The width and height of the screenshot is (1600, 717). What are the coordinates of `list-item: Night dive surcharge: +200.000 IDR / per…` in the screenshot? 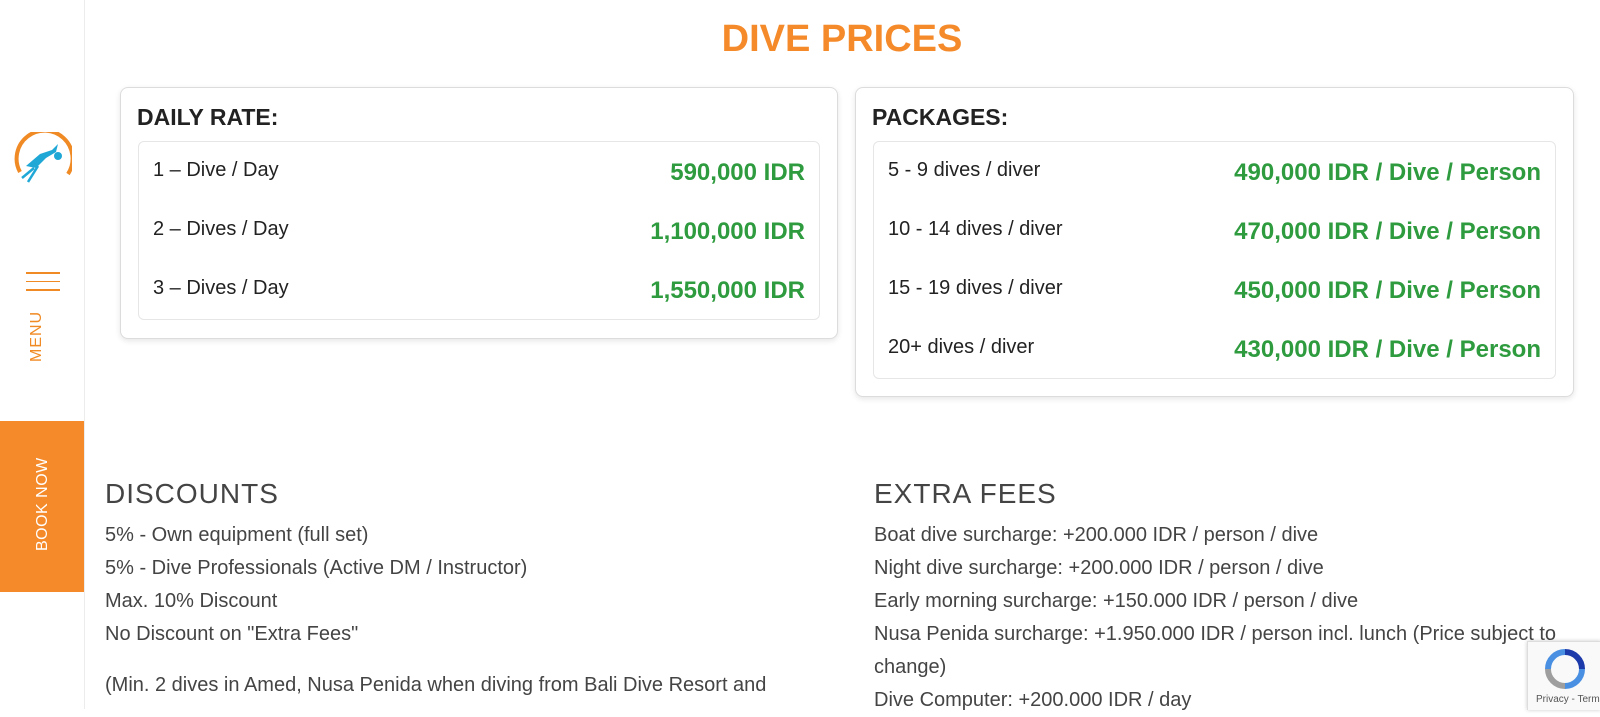 It's located at (1099, 568).